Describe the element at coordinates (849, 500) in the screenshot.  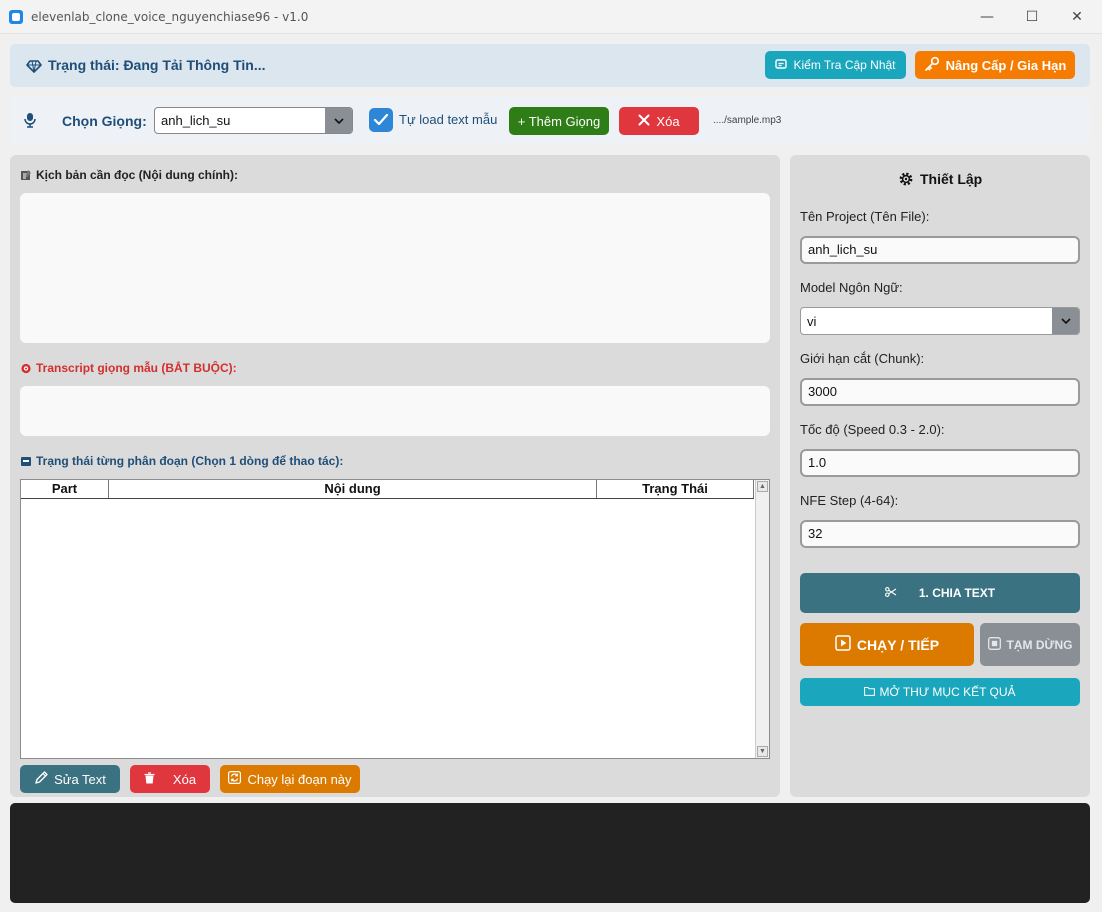
I see `nfe-label: NFE Step (4-64):` at that location.